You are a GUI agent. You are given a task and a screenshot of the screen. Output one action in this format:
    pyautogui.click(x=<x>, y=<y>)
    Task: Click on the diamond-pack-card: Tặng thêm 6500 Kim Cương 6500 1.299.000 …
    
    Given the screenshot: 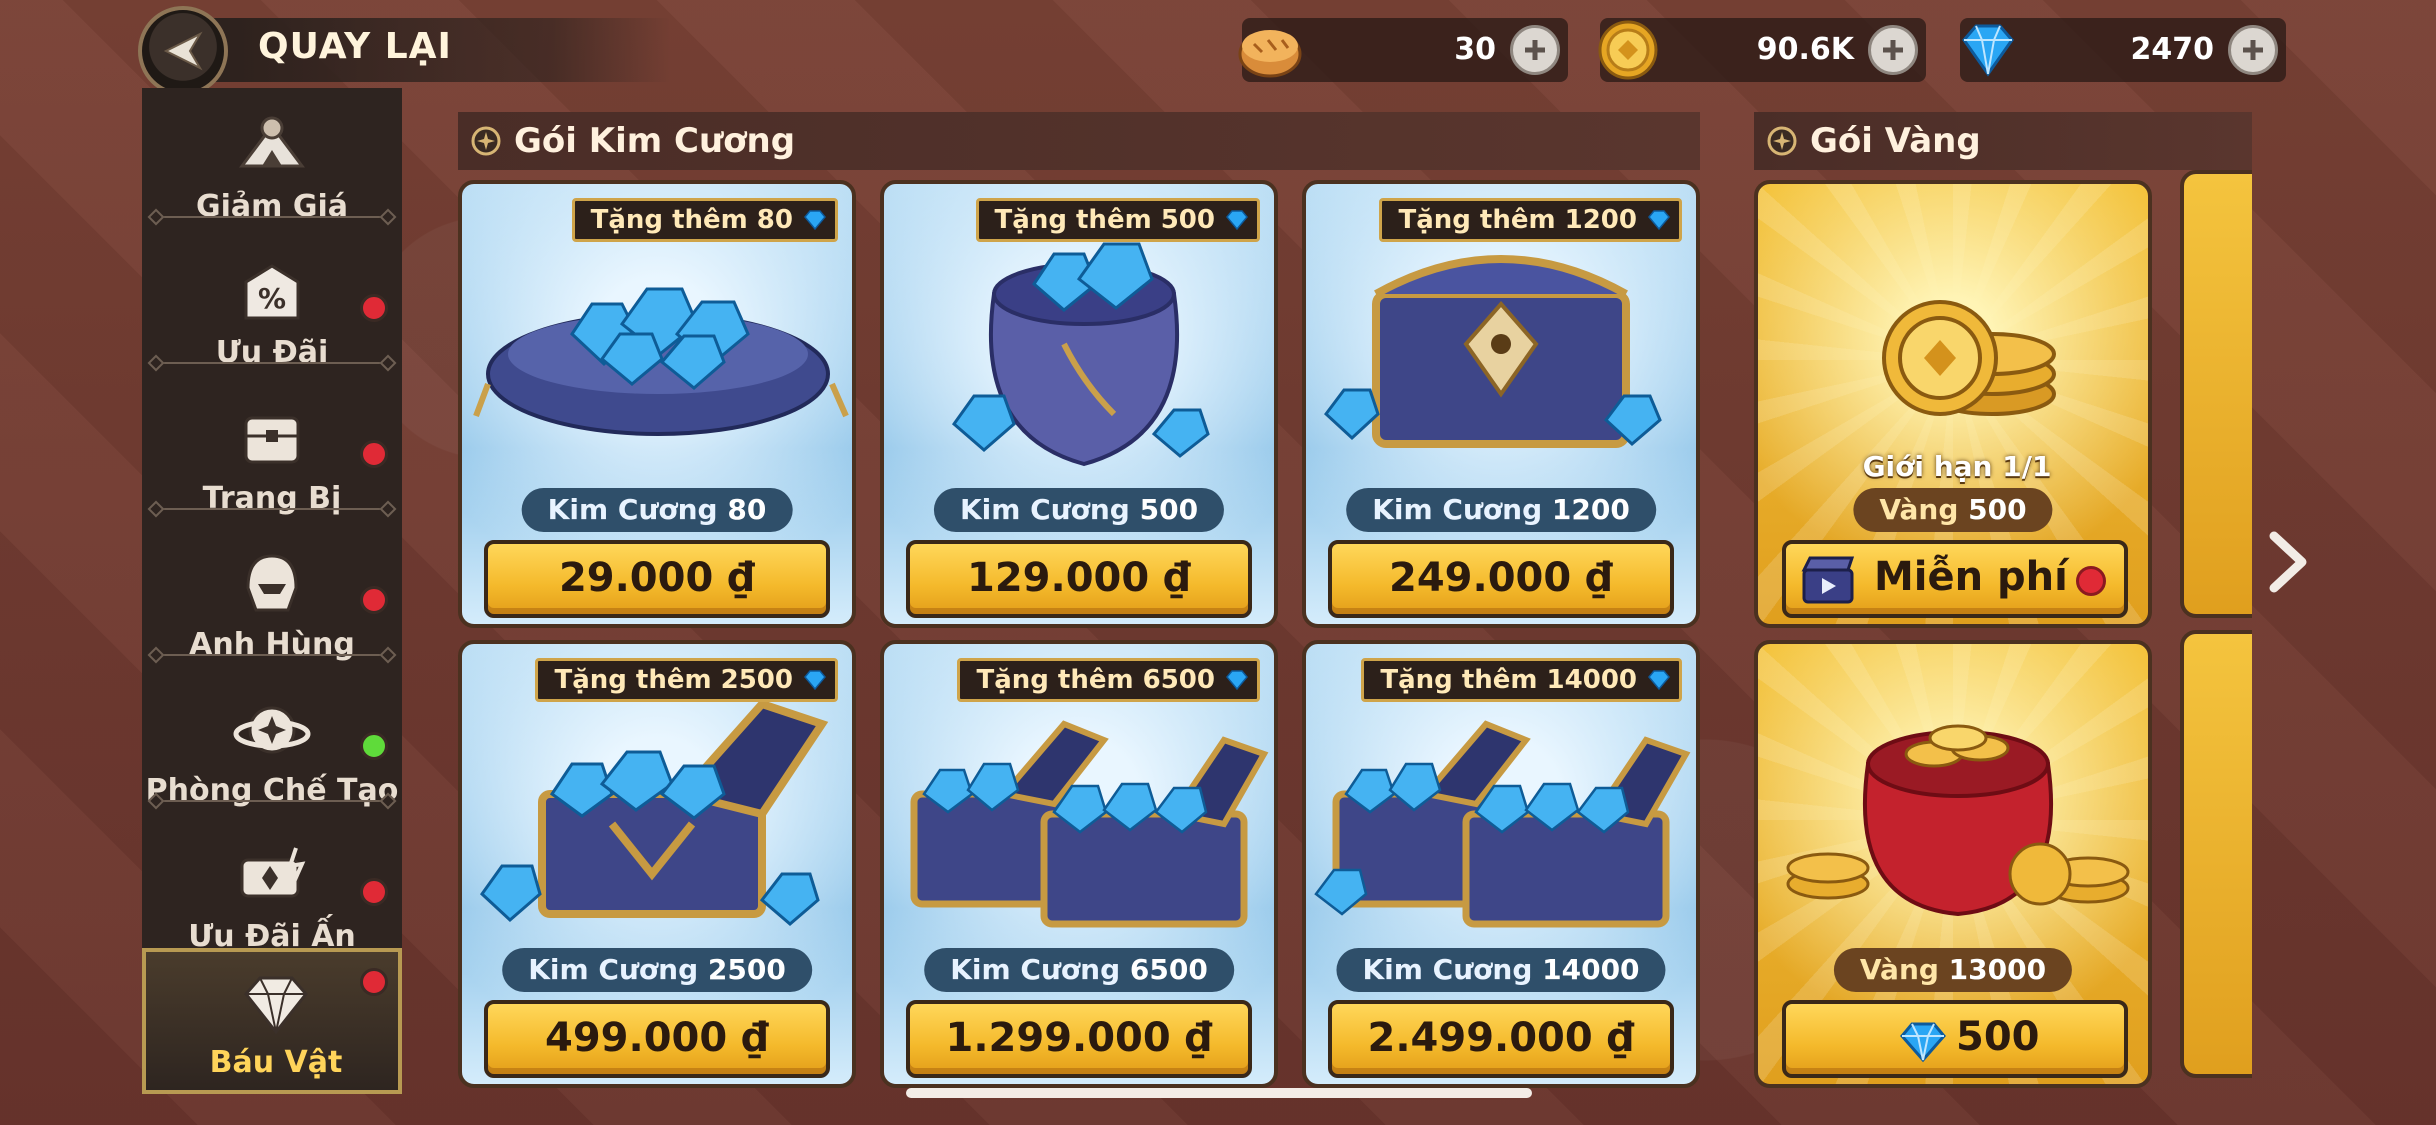 What is the action you would take?
    pyautogui.click(x=1079, y=864)
    